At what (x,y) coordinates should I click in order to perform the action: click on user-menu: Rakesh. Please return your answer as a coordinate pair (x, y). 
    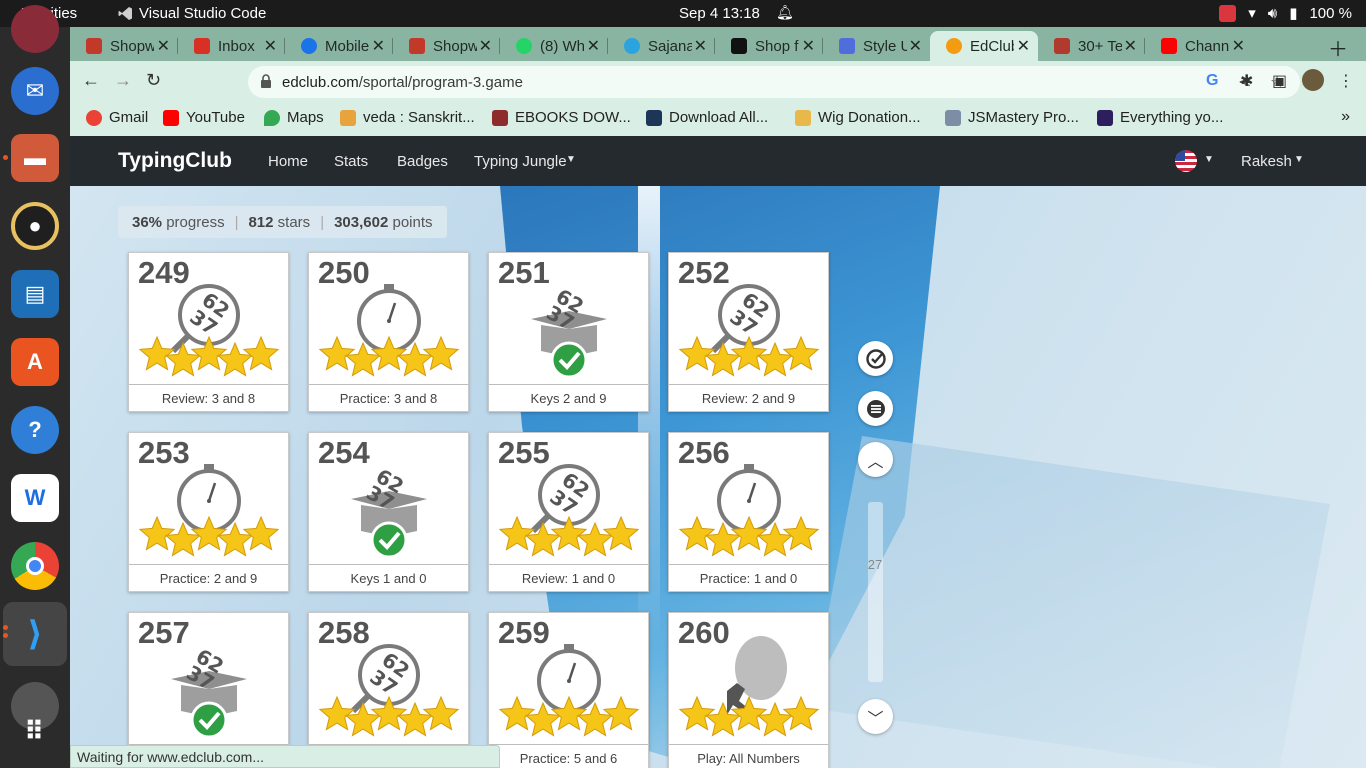
    Looking at the image, I should click on (1266, 161).